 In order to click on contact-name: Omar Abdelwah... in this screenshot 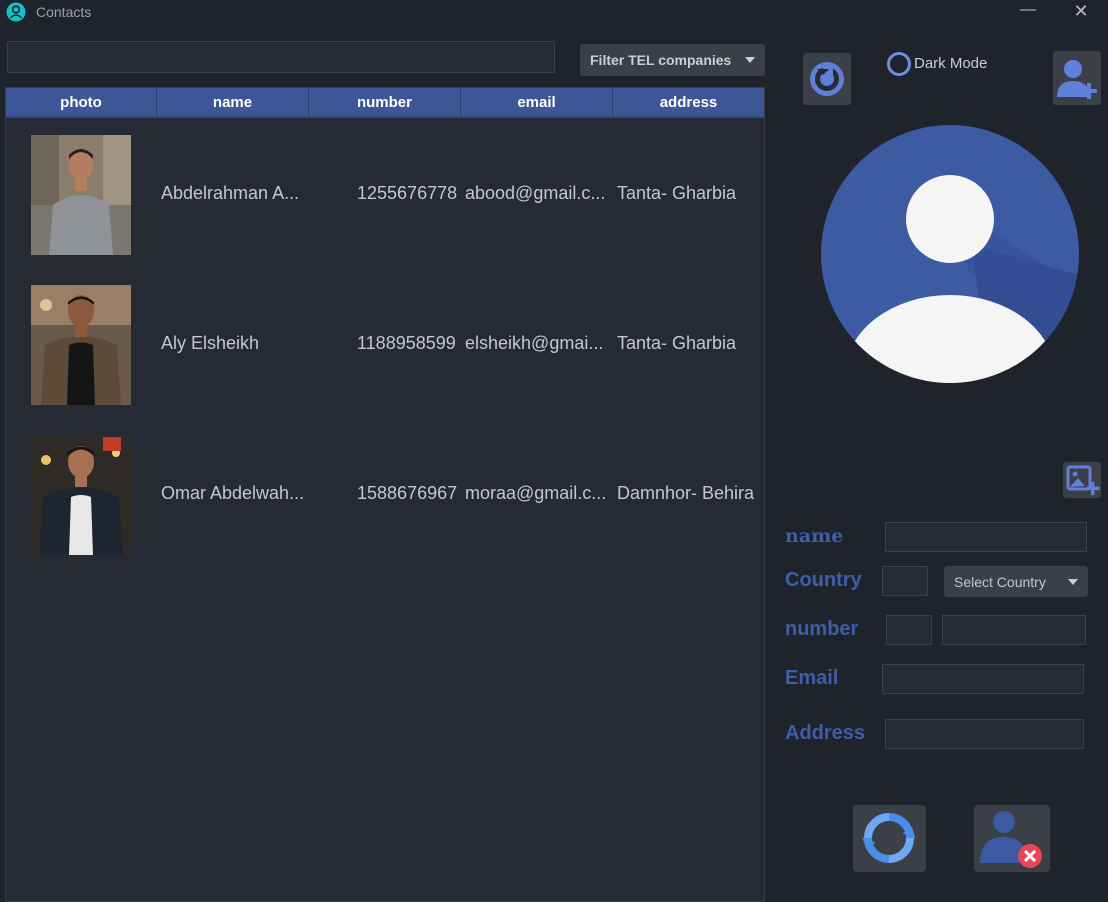, I will do `click(233, 493)`.